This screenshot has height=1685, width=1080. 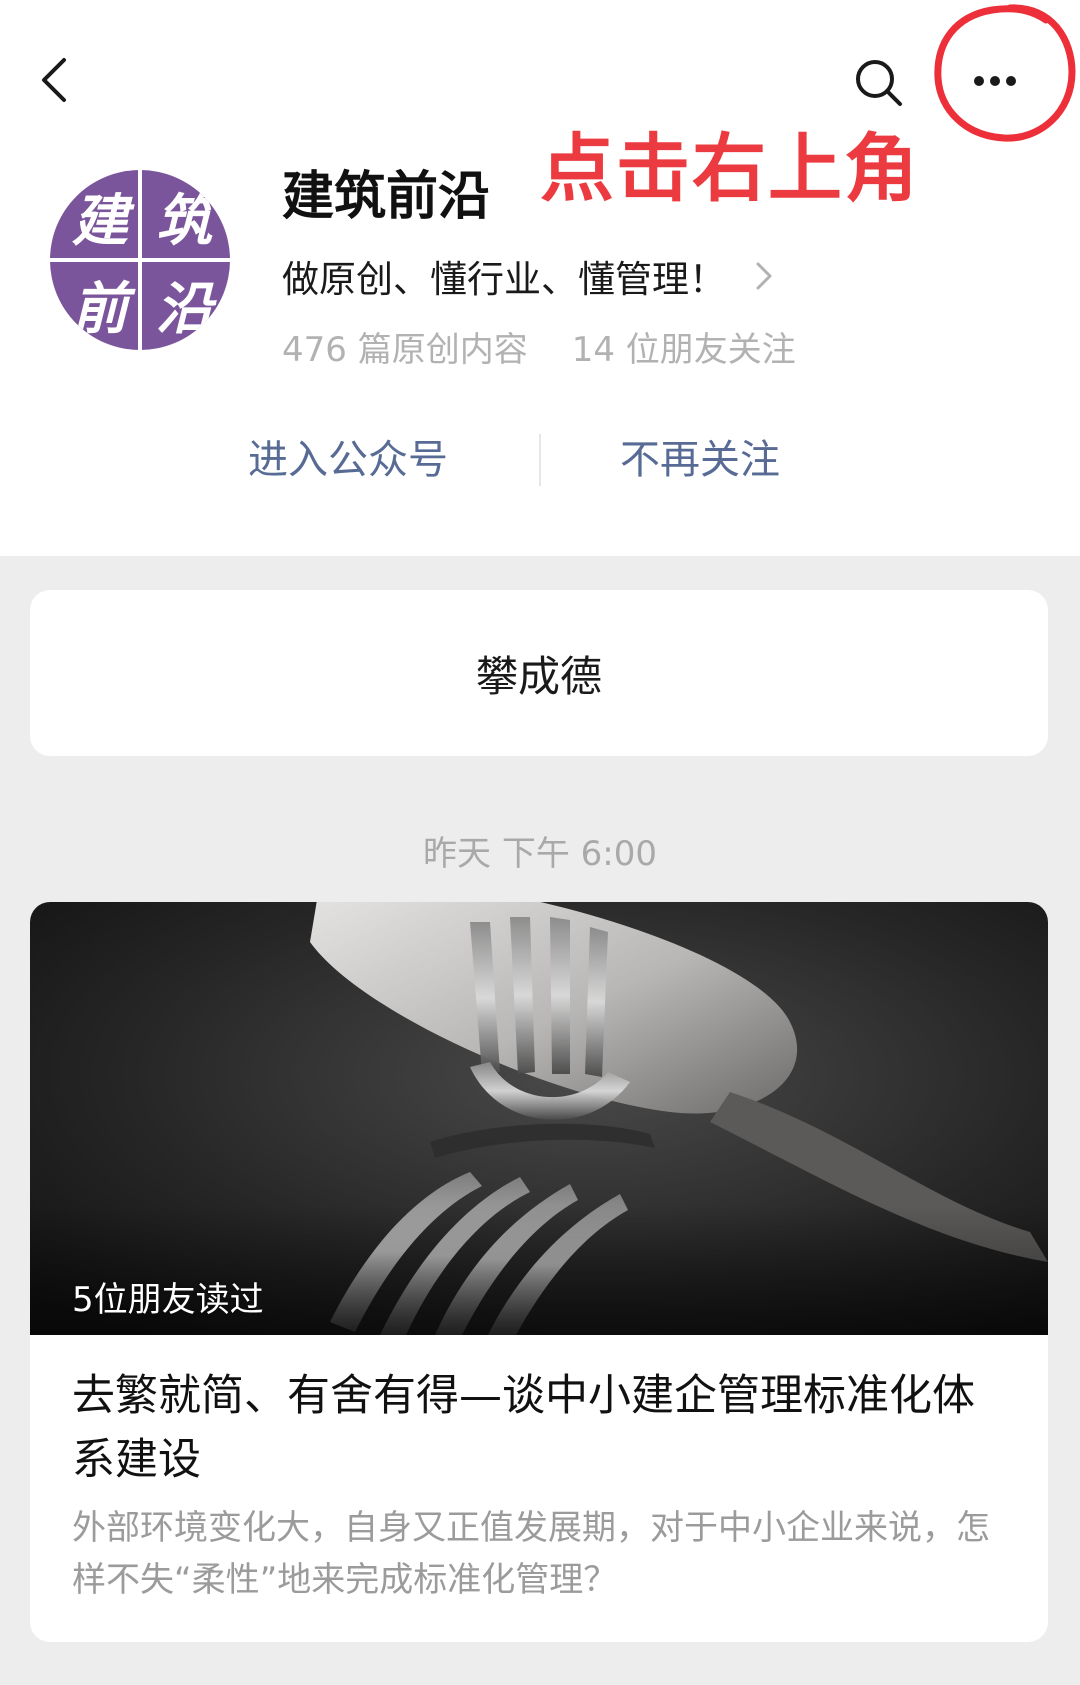 I want to click on account-profile-link: 做原创、懂行业、懂管理！, so click(x=529, y=276).